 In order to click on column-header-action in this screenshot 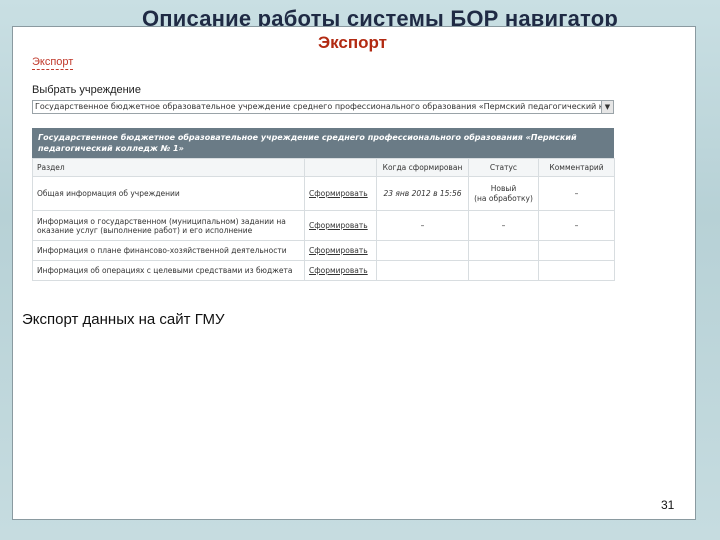, I will do `click(340, 167)`.